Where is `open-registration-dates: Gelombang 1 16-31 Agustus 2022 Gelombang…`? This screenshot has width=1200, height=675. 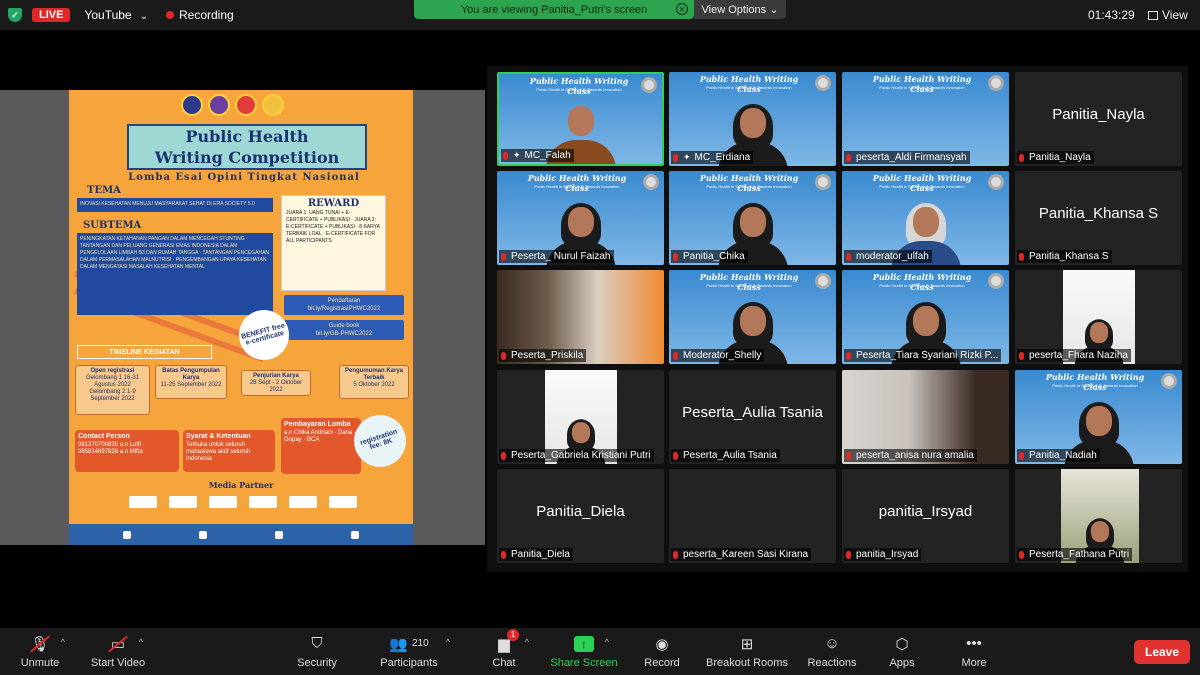
open-registration-dates: Gelombang 1 16-31 Agustus 2022 Gelombang… is located at coordinates (112, 388).